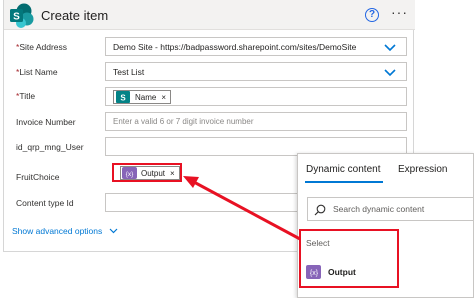 The height and width of the screenshot is (298, 474). Describe the element at coordinates (57, 231) in the screenshot. I see `advanced-link-label: Show advanced options` at that location.